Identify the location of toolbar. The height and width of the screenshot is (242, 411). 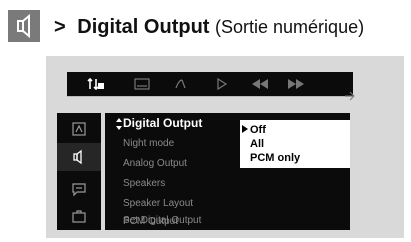
(210, 84).